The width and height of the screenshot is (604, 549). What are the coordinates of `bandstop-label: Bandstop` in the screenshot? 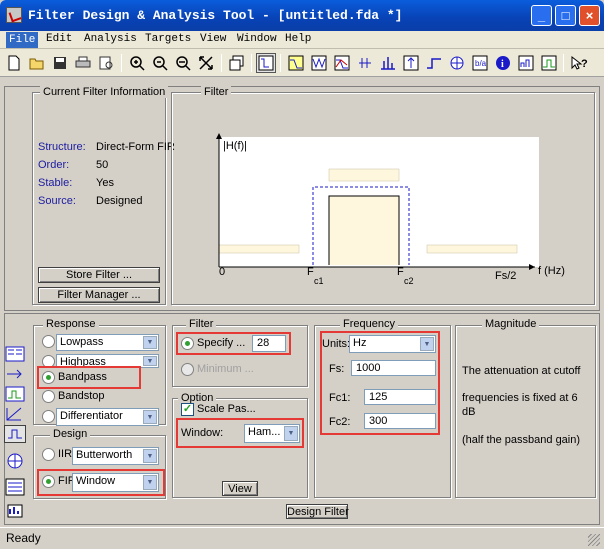 It's located at (81, 396).